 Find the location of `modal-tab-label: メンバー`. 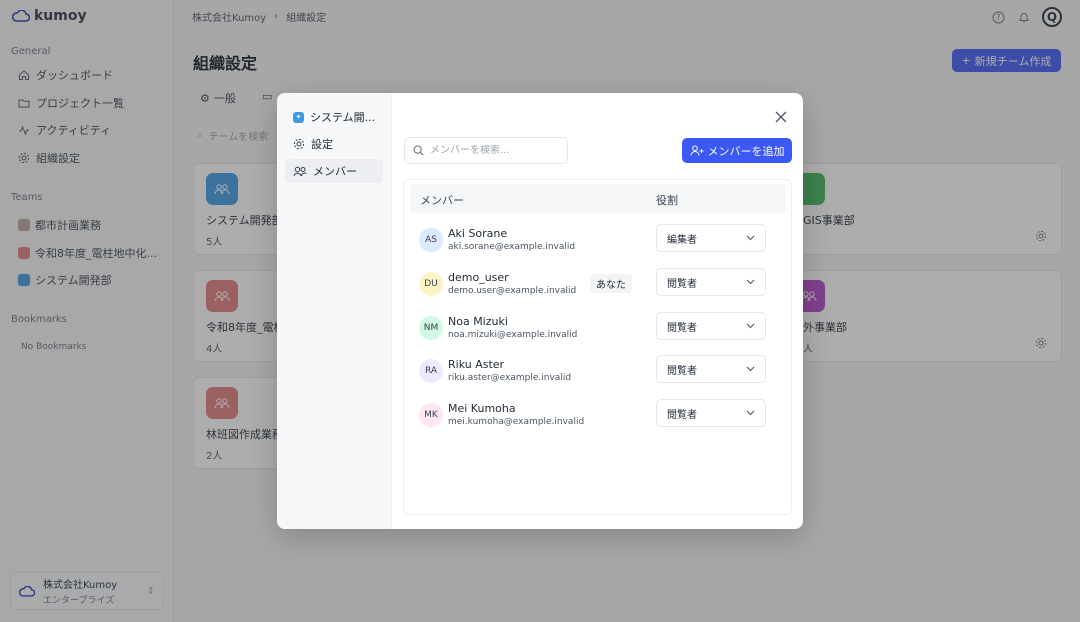

modal-tab-label: メンバー is located at coordinates (335, 171).